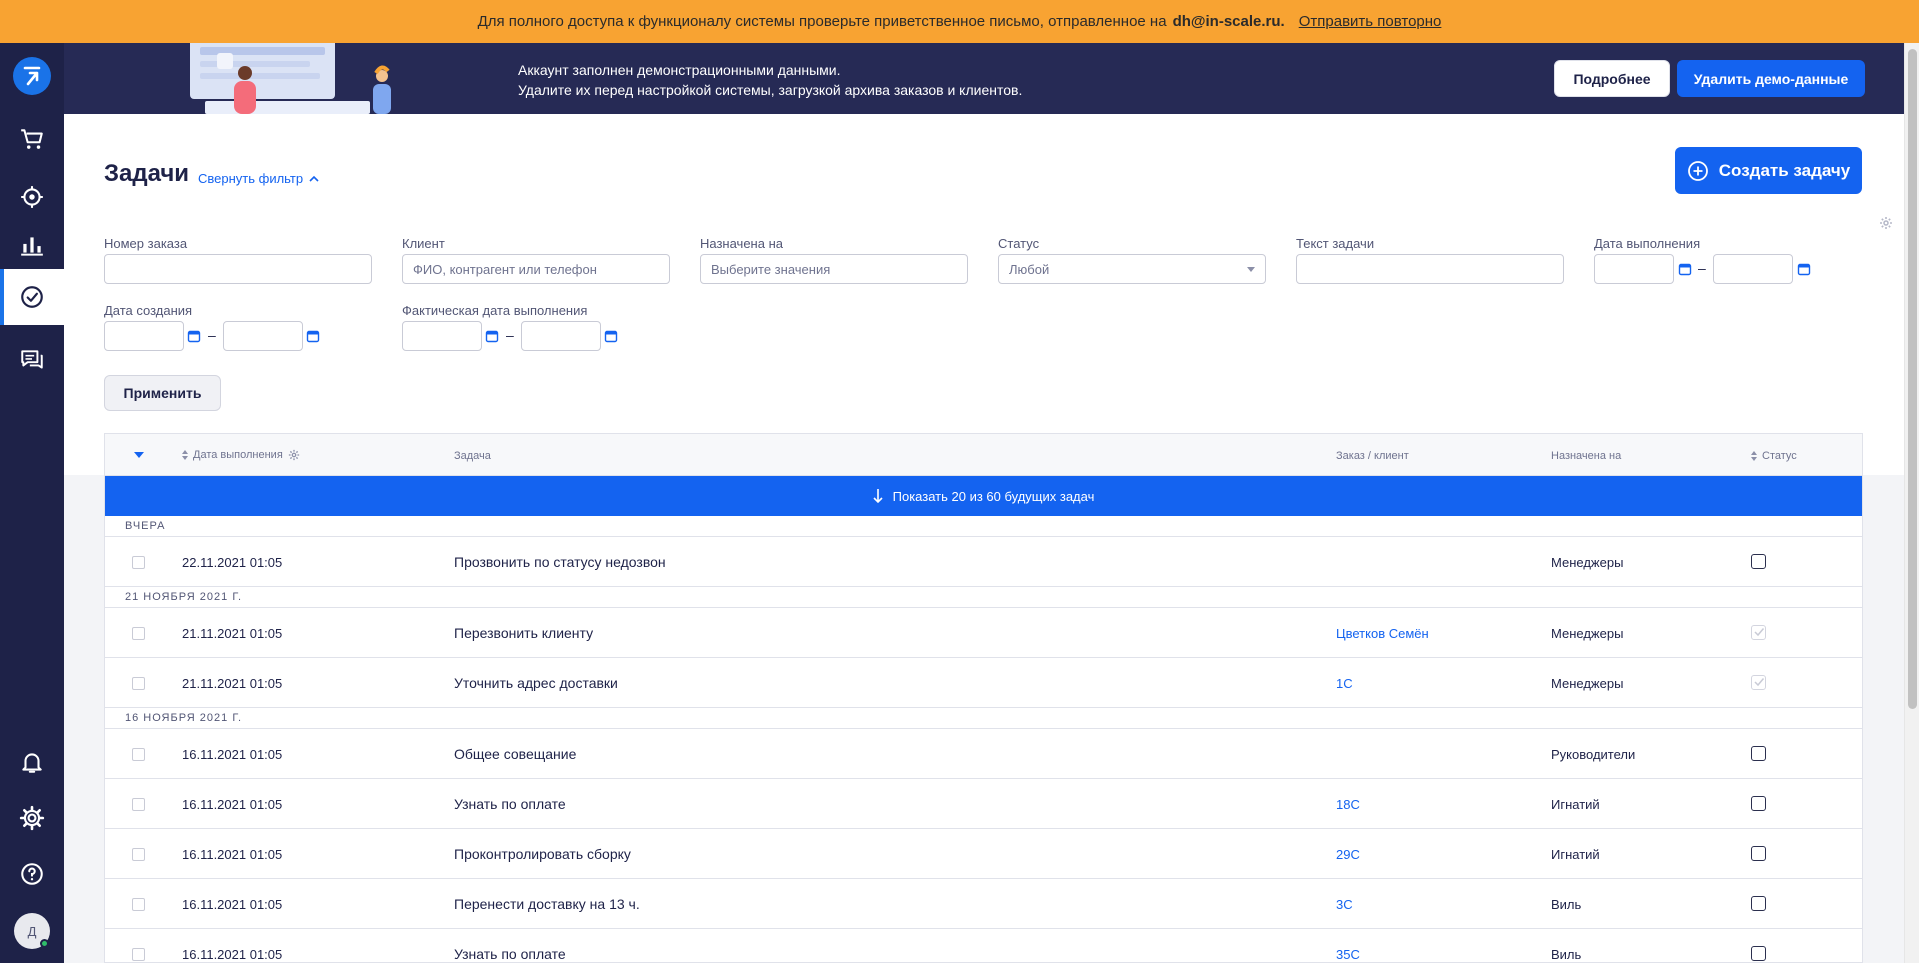 The width and height of the screenshot is (1919, 963). What do you see at coordinates (294, 455) in the screenshot?
I see `gear-icon` at bounding box center [294, 455].